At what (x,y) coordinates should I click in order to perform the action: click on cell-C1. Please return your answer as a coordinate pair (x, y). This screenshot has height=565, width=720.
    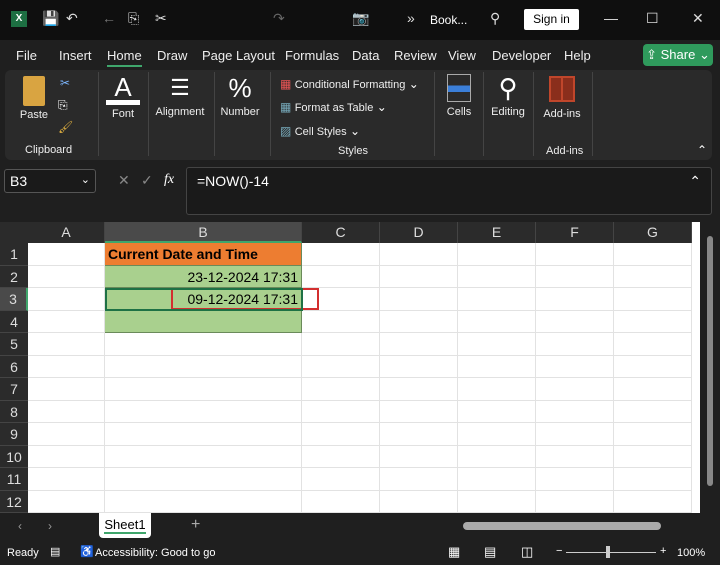
    Looking at the image, I should click on (341, 254).